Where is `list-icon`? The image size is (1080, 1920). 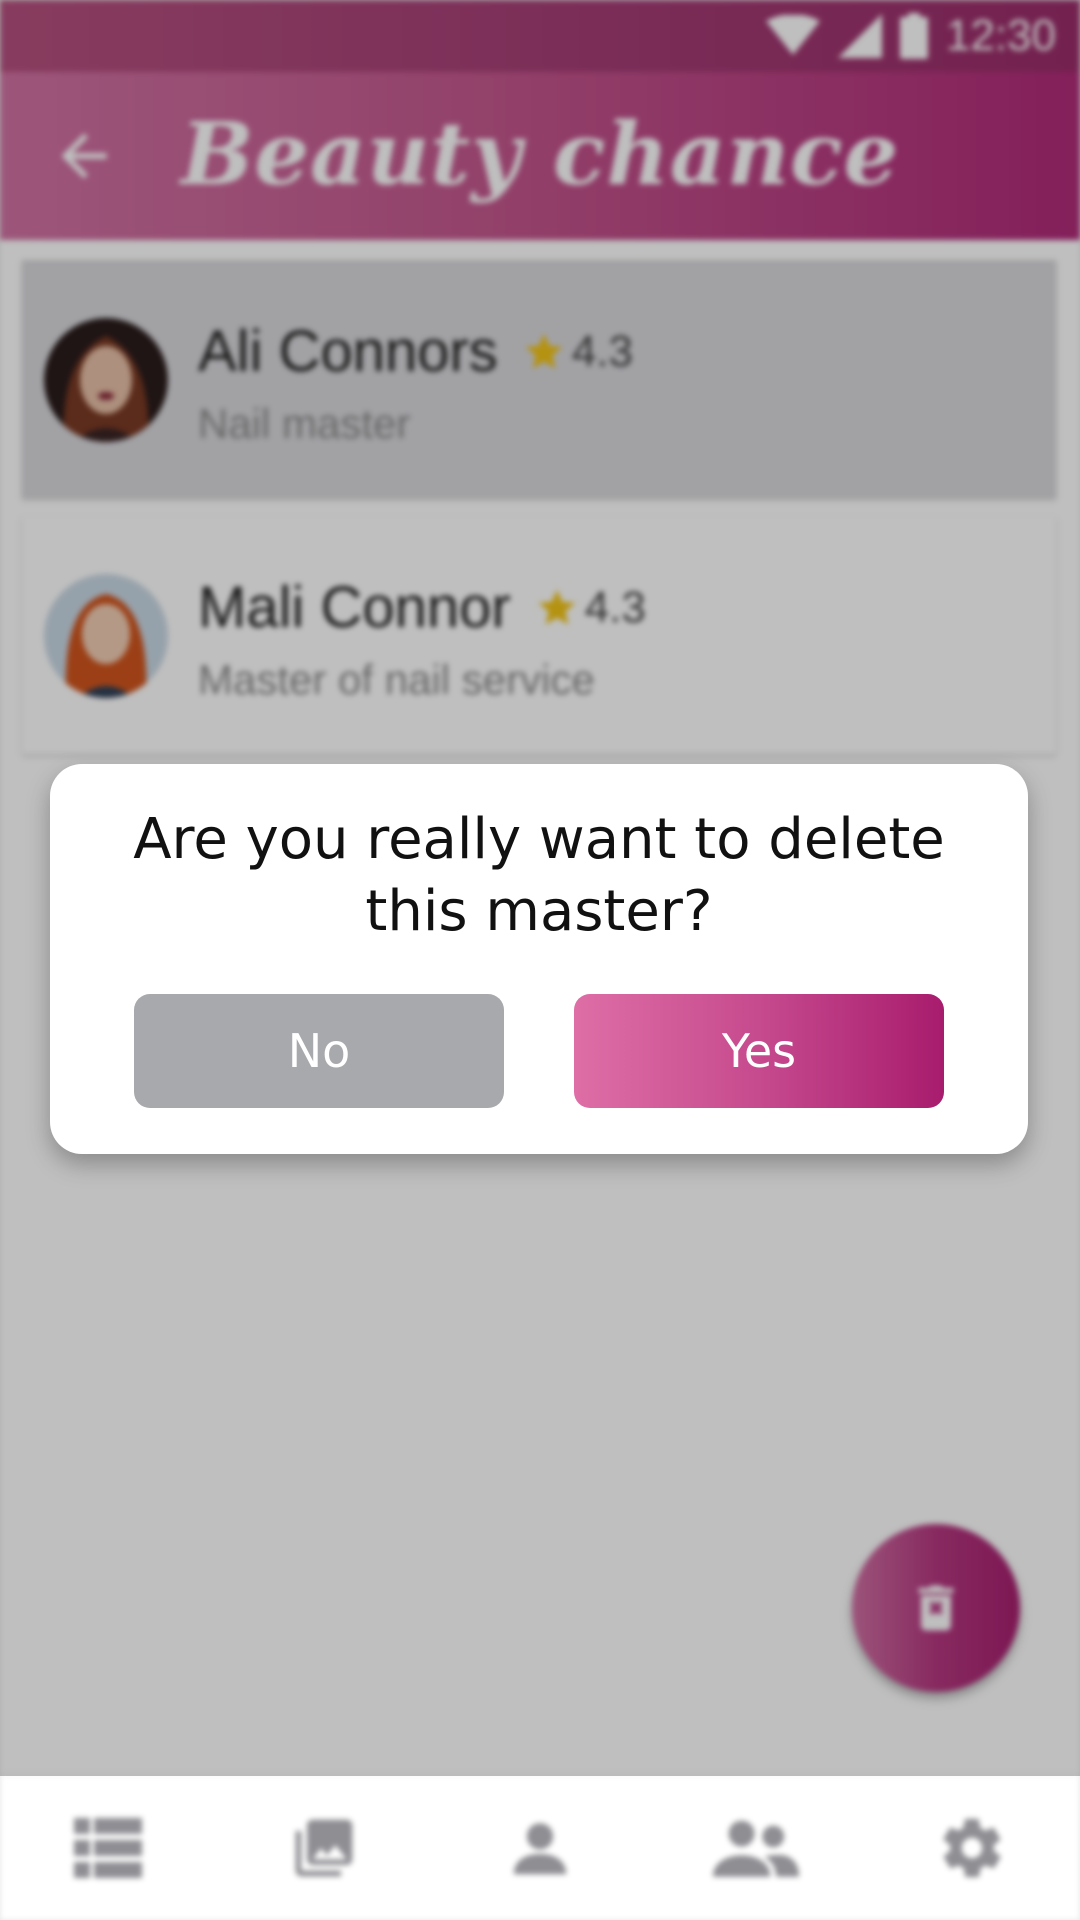
list-icon is located at coordinates (108, 1848).